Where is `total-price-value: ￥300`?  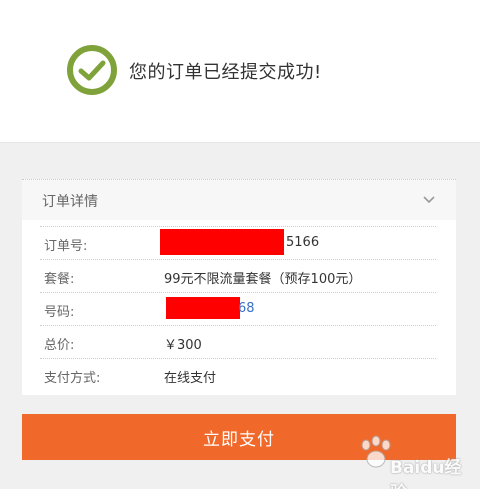 total-price-value: ￥300 is located at coordinates (183, 345).